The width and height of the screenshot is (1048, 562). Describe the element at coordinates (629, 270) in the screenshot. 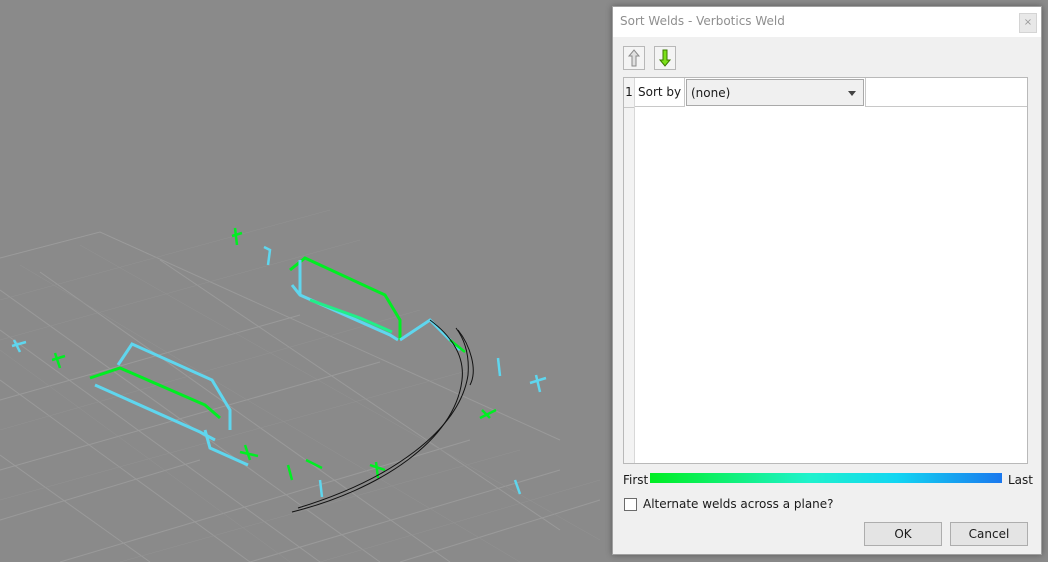

I see `row-header-column` at that location.